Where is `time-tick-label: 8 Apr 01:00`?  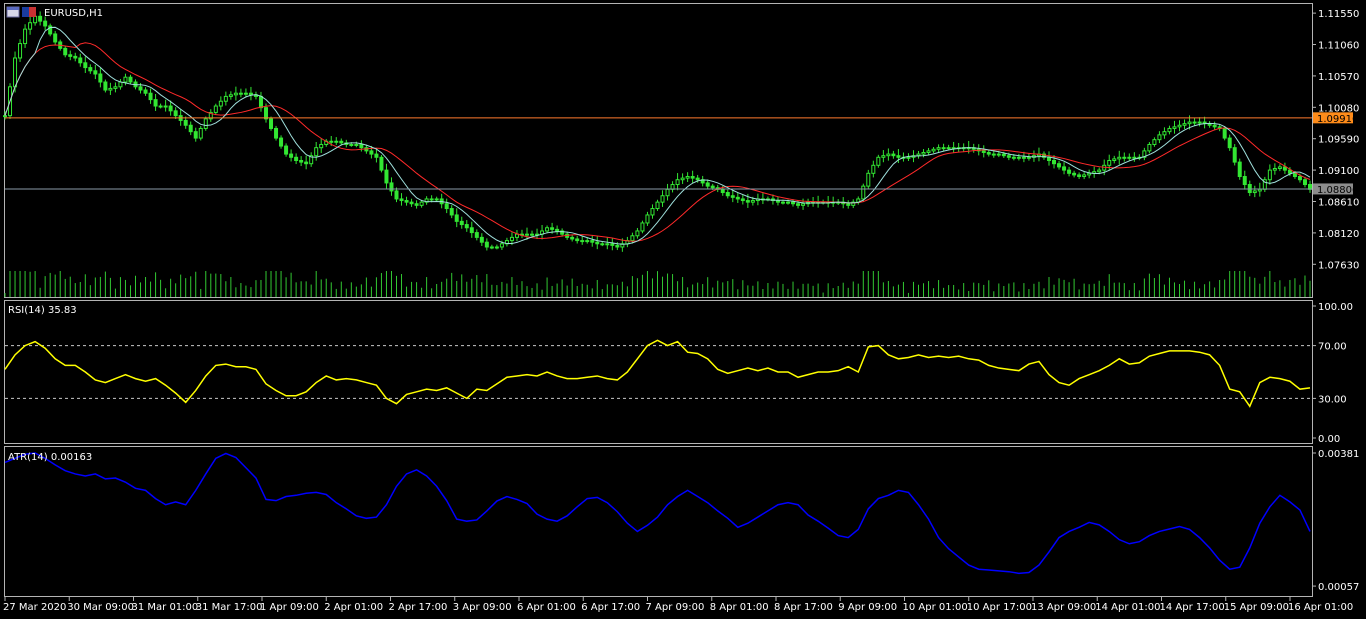
time-tick-label: 8 Apr 01:00 is located at coordinates (739, 607).